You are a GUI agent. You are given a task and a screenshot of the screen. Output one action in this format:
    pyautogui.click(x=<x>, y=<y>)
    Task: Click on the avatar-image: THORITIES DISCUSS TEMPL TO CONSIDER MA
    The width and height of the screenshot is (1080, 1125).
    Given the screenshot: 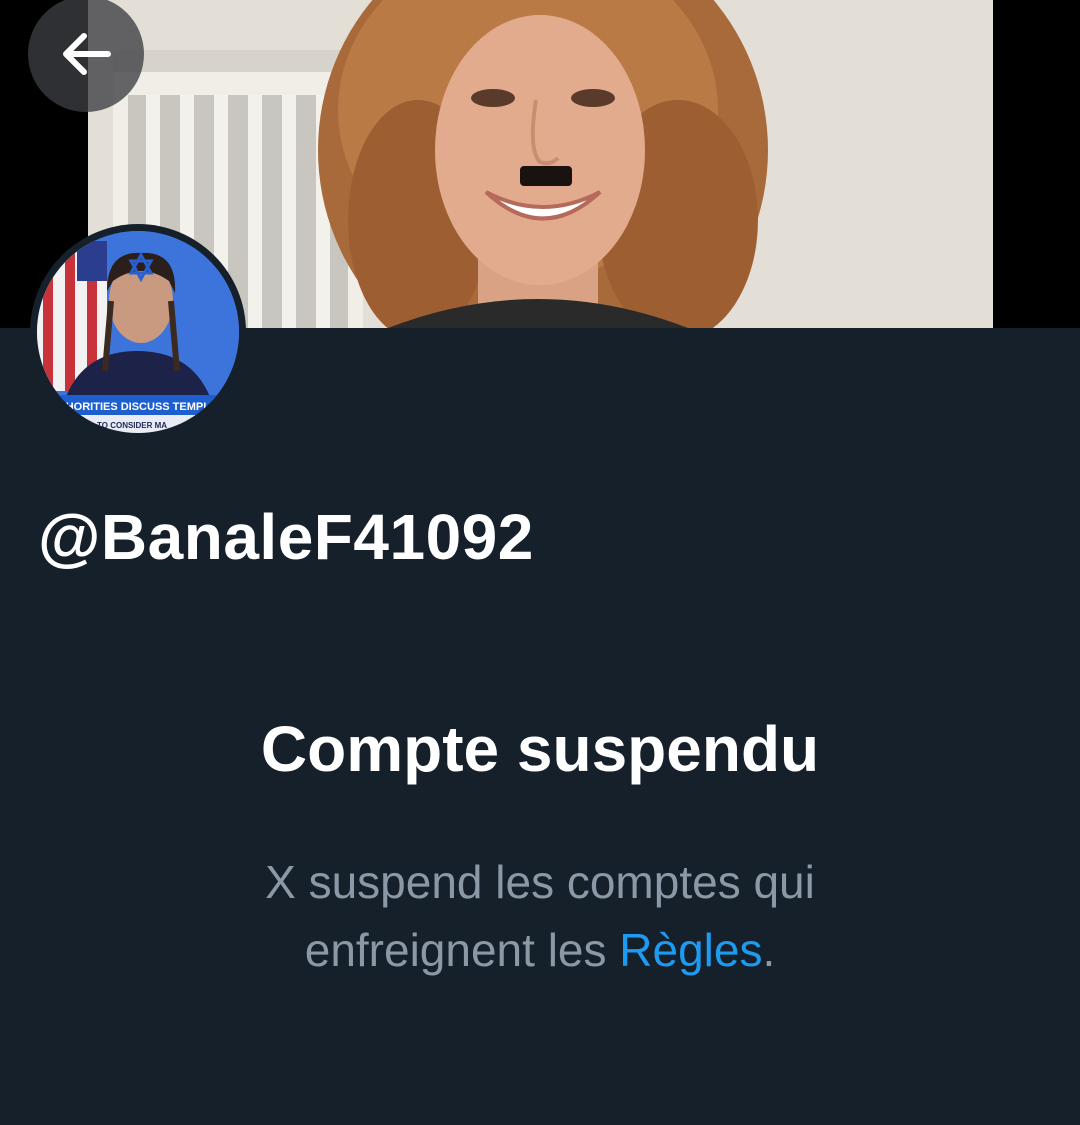 What is the action you would take?
    pyautogui.click(x=138, y=332)
    